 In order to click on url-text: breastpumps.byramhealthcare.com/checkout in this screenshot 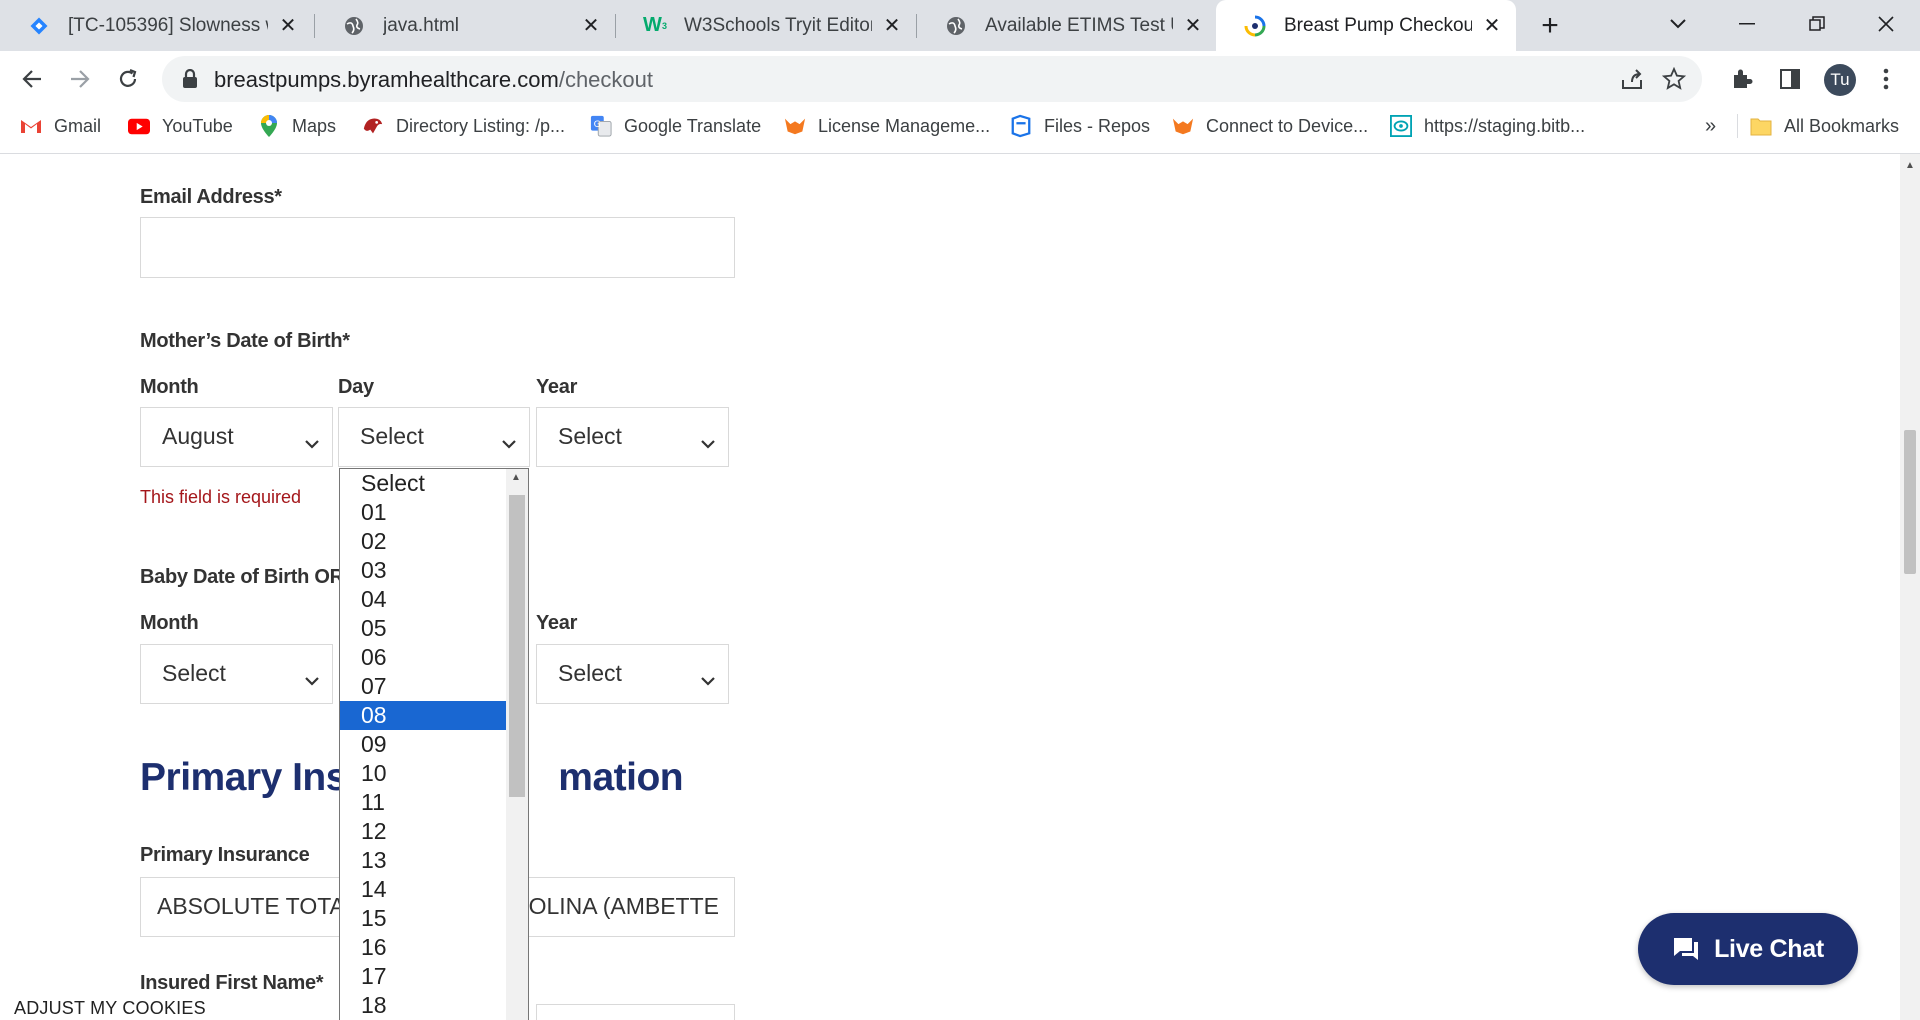, I will do `click(433, 80)`.